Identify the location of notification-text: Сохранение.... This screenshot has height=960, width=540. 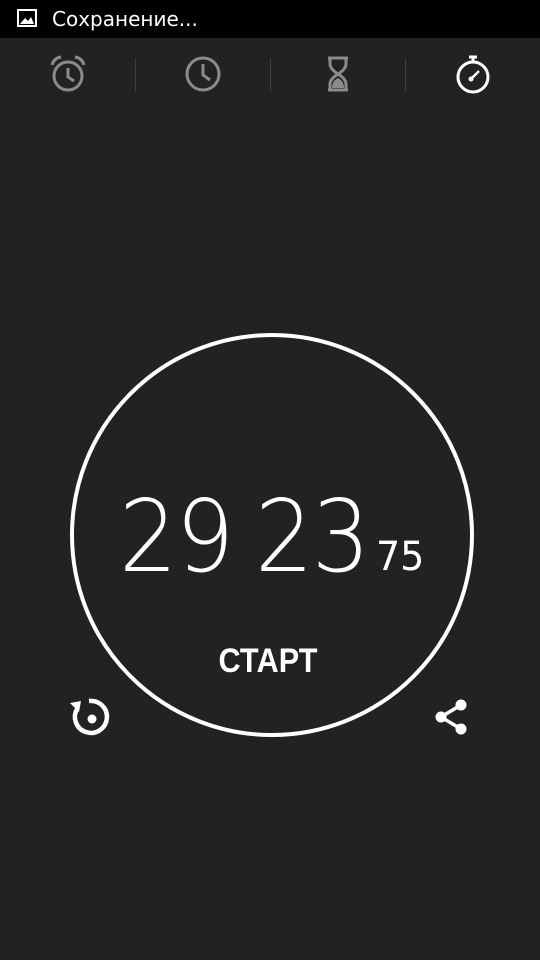
(125, 19).